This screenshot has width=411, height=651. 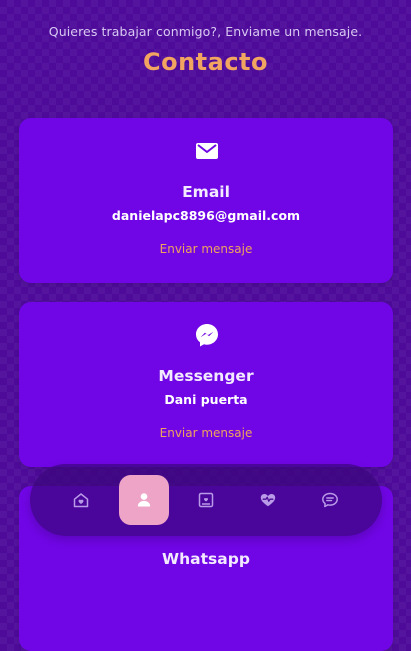 I want to click on services-icon, so click(x=268, y=500).